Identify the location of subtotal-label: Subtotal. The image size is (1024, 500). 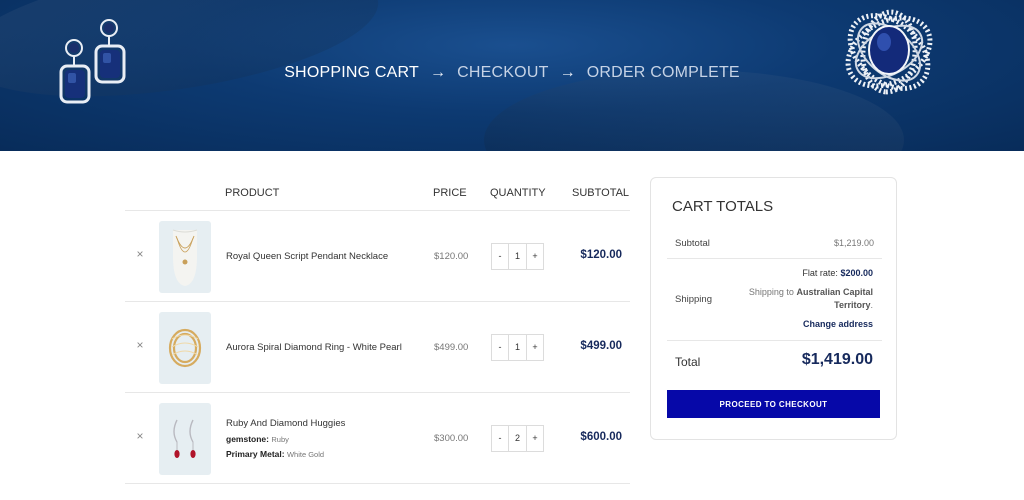
(692, 243).